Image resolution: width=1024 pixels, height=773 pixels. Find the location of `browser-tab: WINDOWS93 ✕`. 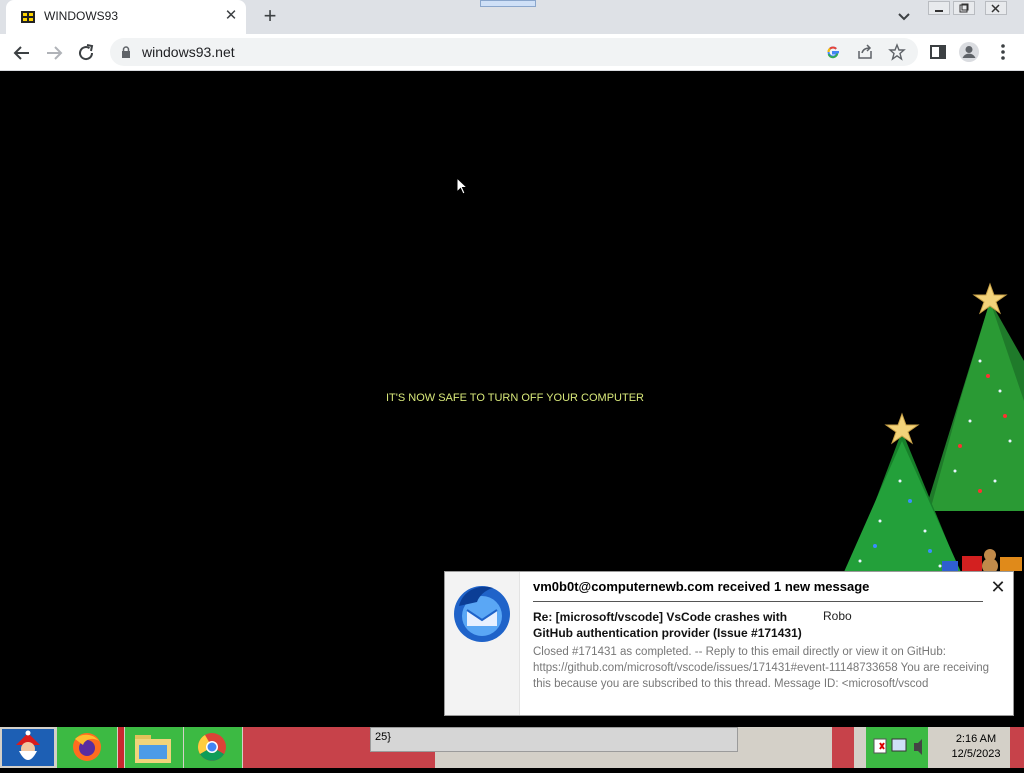

browser-tab: WINDOWS93 ✕ is located at coordinates (126, 17).